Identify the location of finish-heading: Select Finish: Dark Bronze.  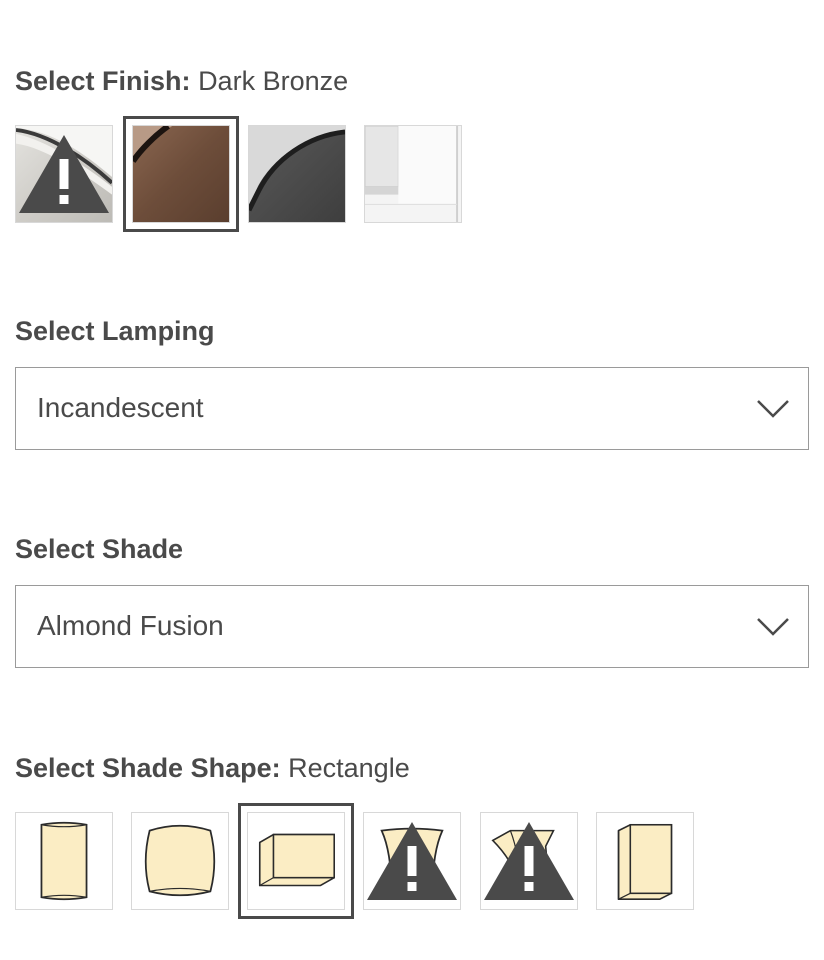
(181, 81).